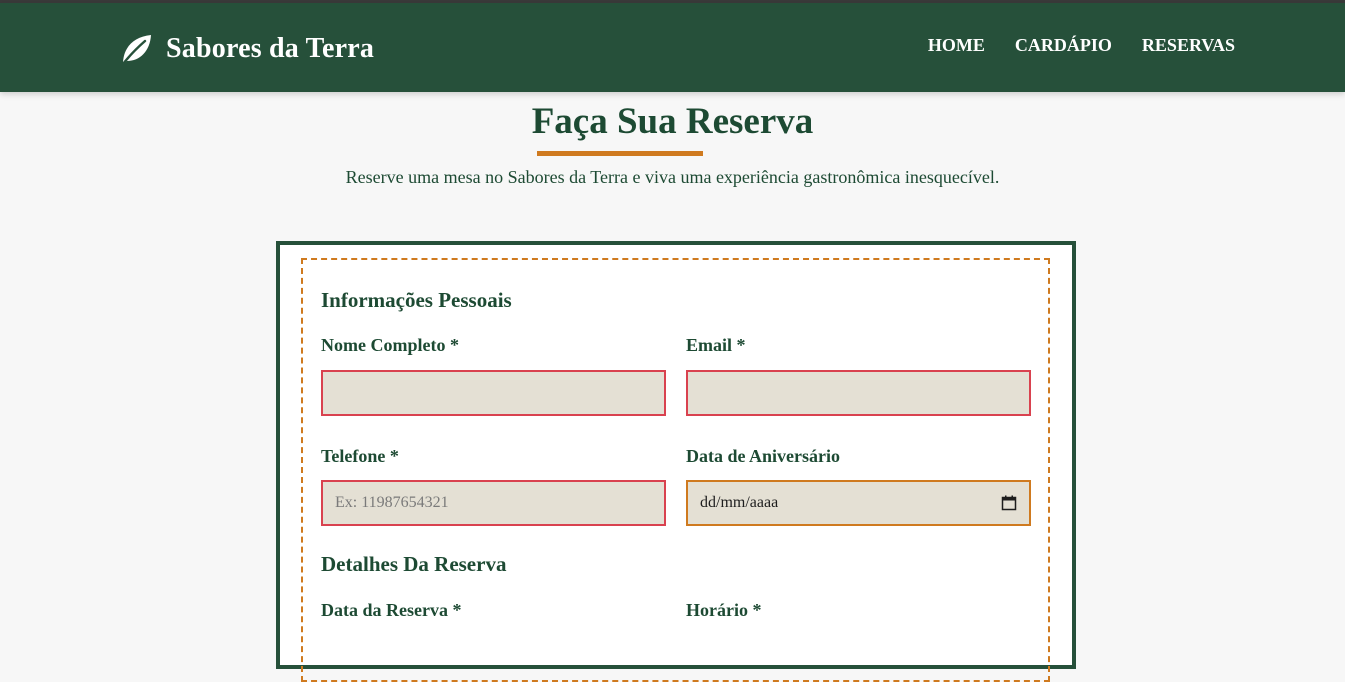 This screenshot has width=1345, height=682. I want to click on phone-label: Telefone *, so click(360, 456).